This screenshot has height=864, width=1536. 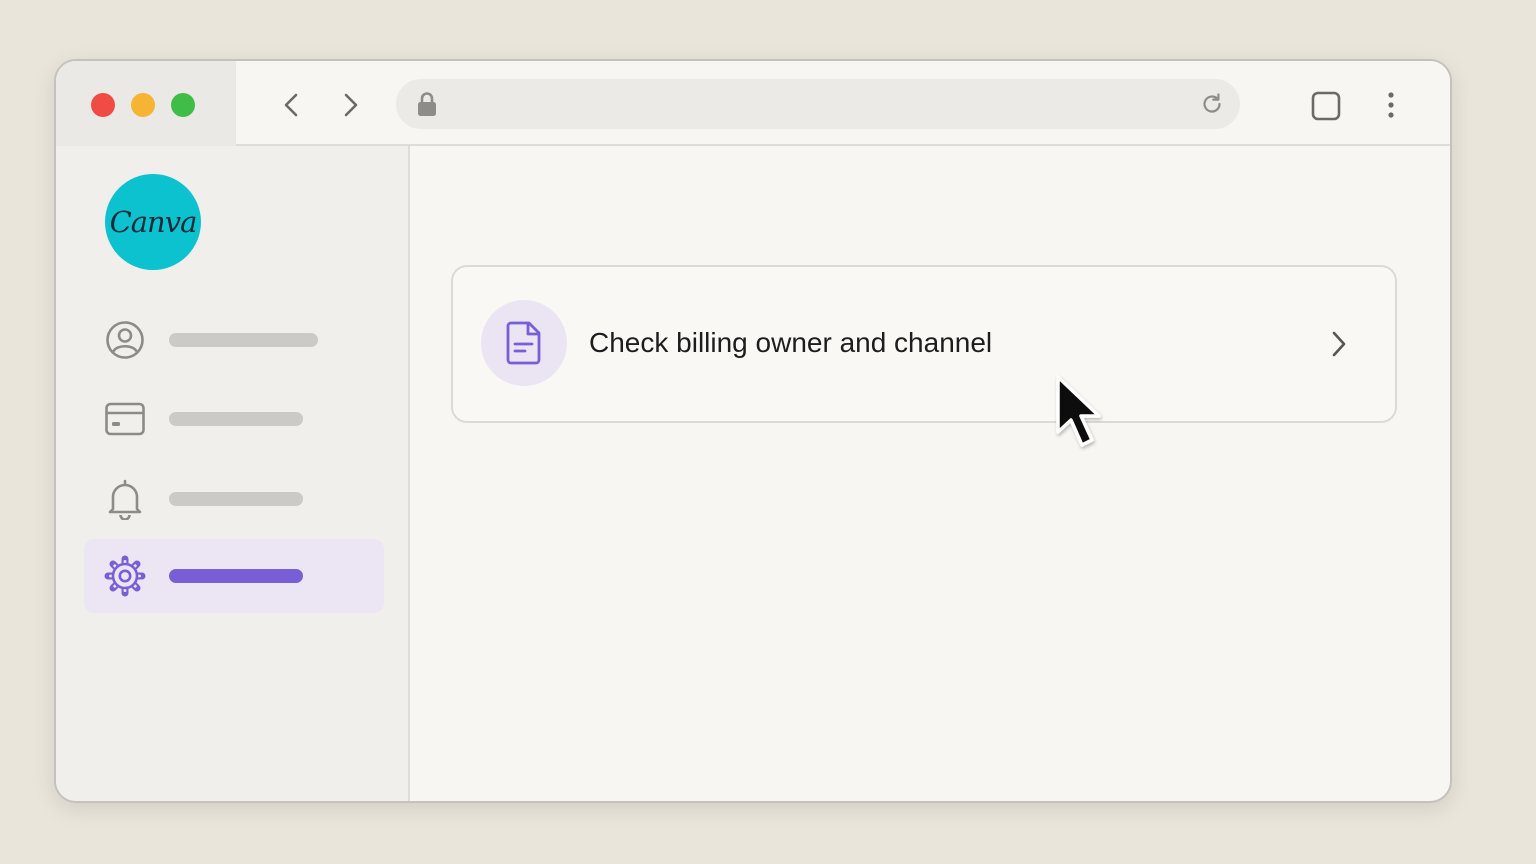 I want to click on window-controls, so click(x=146, y=103).